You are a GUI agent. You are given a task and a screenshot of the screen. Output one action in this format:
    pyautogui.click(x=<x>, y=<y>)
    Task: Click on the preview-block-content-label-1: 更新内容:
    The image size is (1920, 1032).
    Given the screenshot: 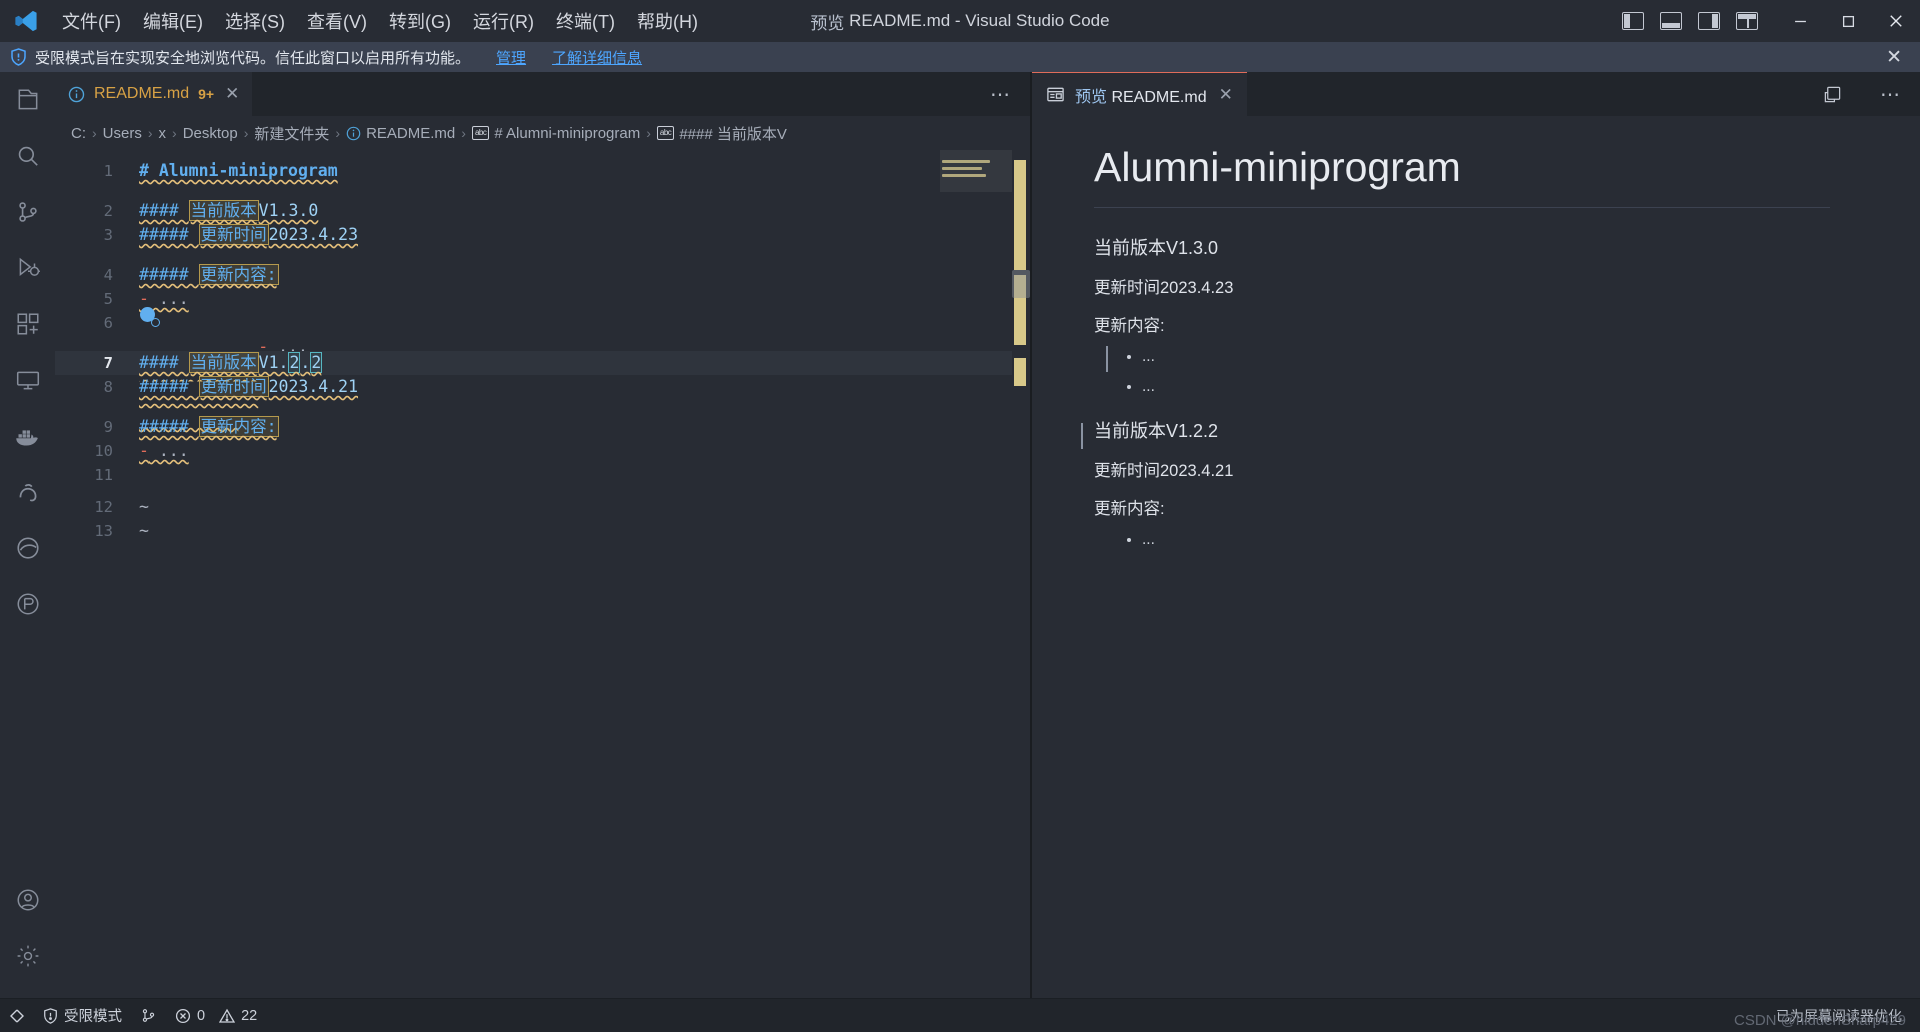 What is the action you would take?
    pyautogui.click(x=1129, y=326)
    